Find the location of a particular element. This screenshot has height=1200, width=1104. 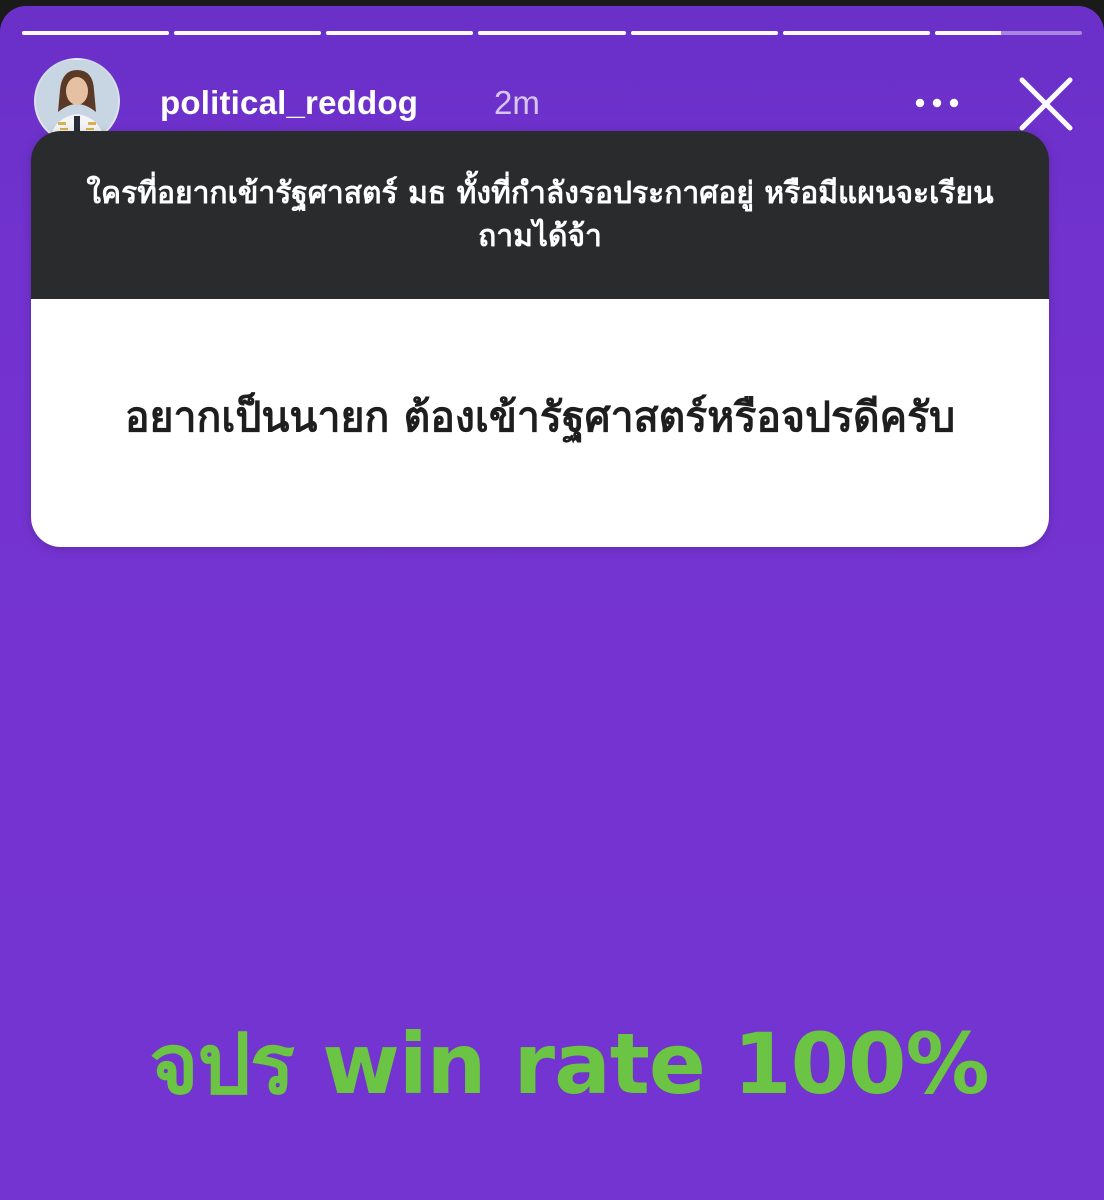

story-caption-text: จปร win rate 100% is located at coordinates (569, 1064).